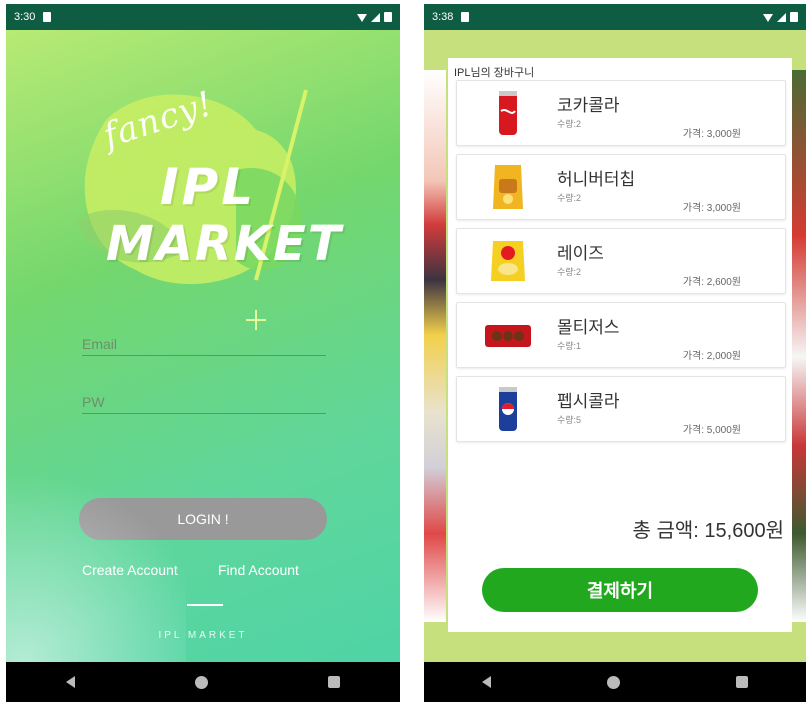 The height and width of the screenshot is (702, 806). I want to click on login-button-label: LOGIN !, so click(203, 519).